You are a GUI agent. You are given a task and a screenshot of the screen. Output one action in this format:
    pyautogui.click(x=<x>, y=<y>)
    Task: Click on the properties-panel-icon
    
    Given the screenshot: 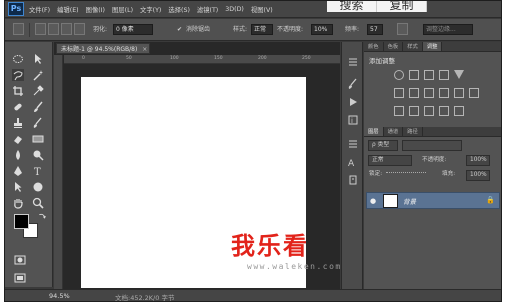 What is the action you would take?
    pyautogui.click(x=353, y=144)
    